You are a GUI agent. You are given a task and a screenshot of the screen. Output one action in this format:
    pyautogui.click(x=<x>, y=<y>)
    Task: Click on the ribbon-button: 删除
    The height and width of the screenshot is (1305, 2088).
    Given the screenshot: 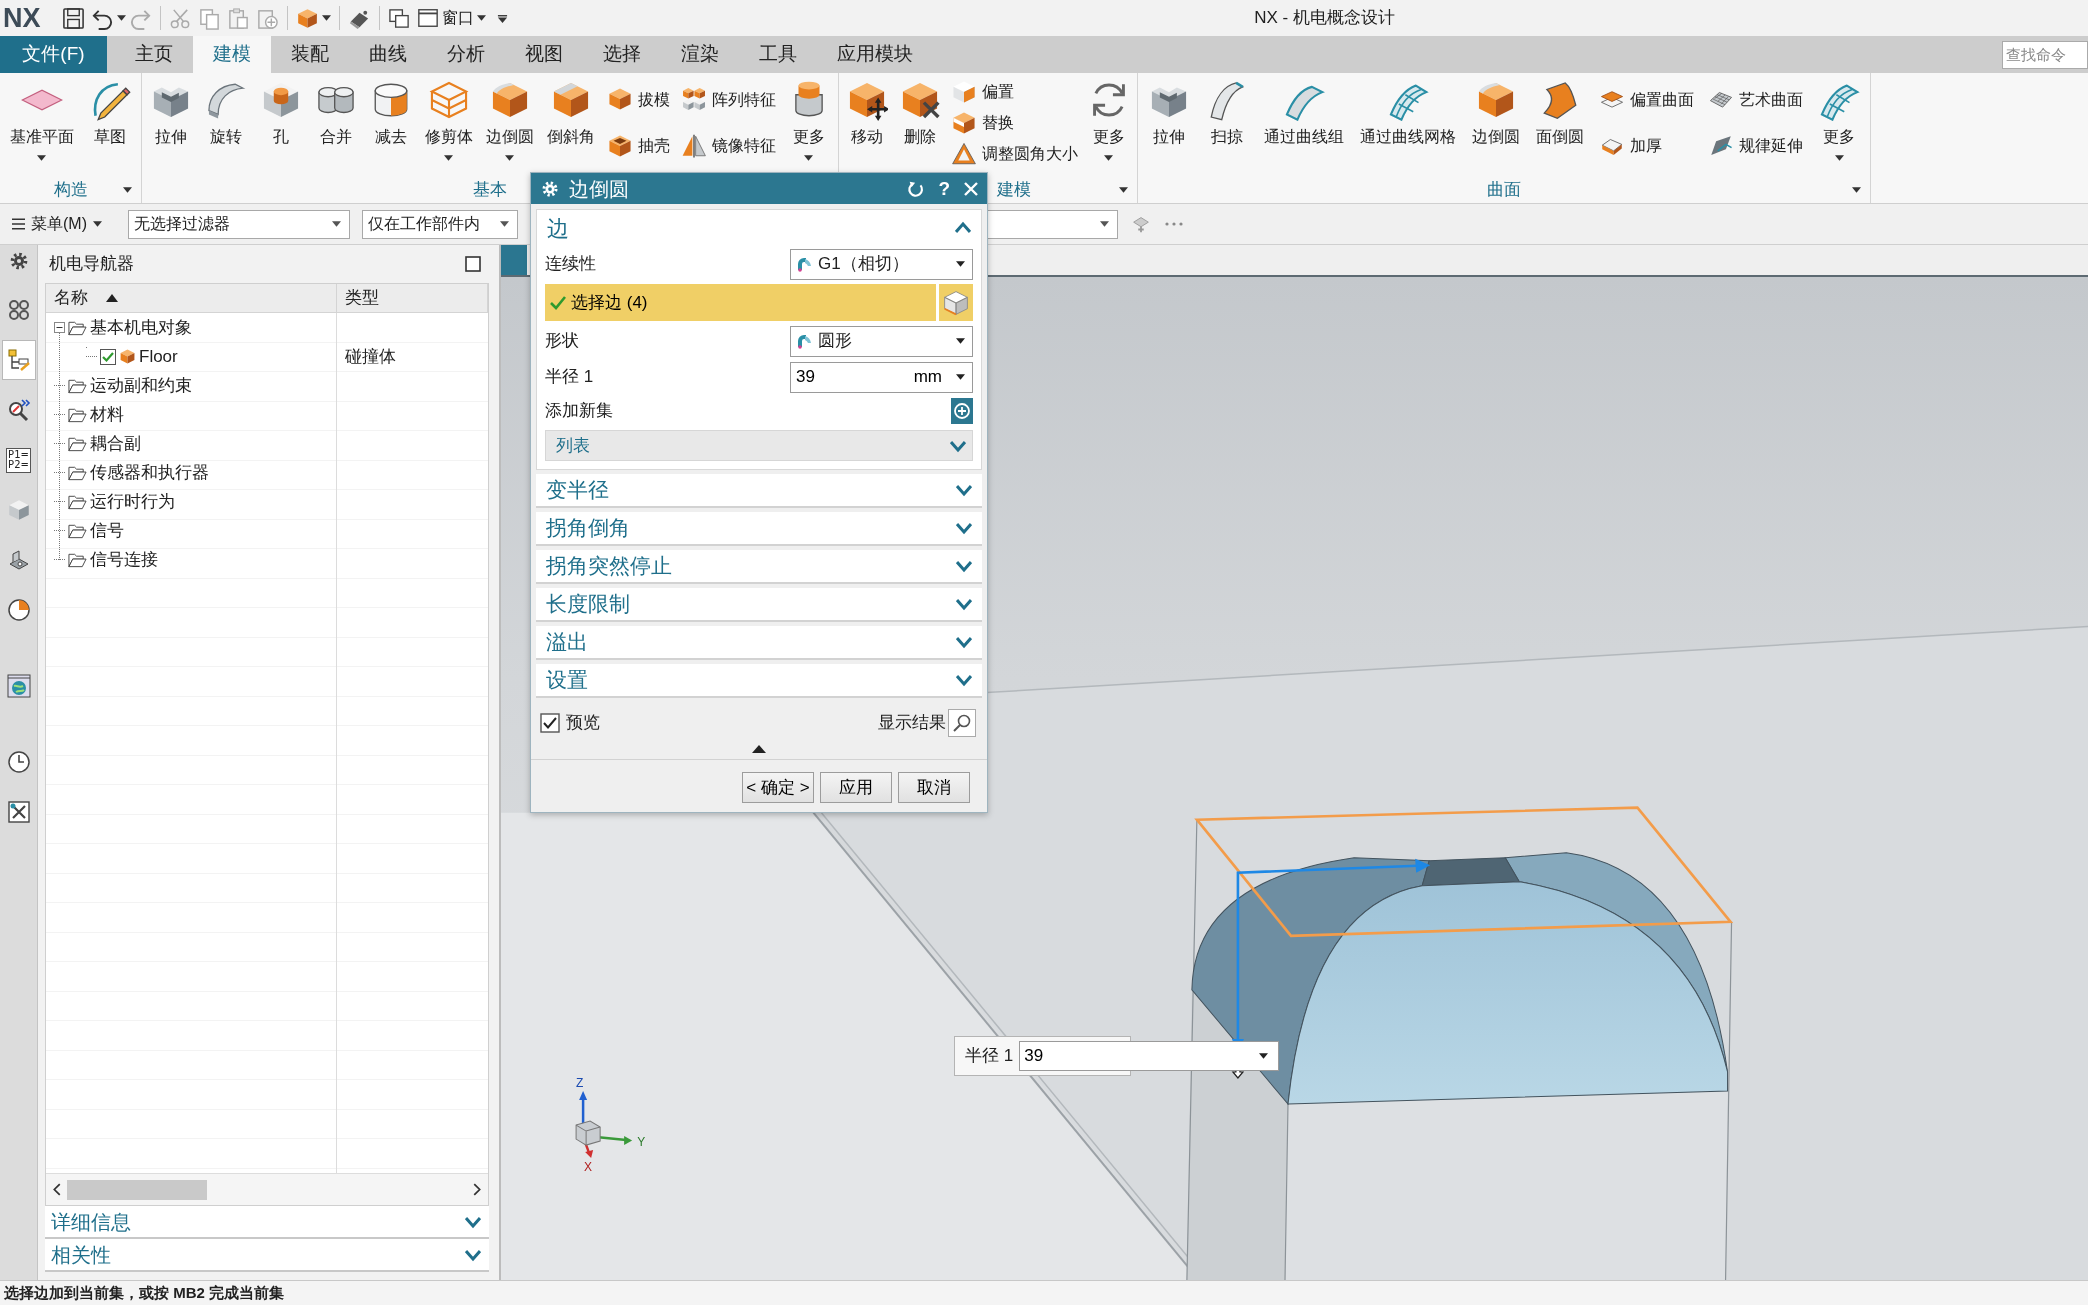 What is the action you would take?
    pyautogui.click(x=920, y=111)
    